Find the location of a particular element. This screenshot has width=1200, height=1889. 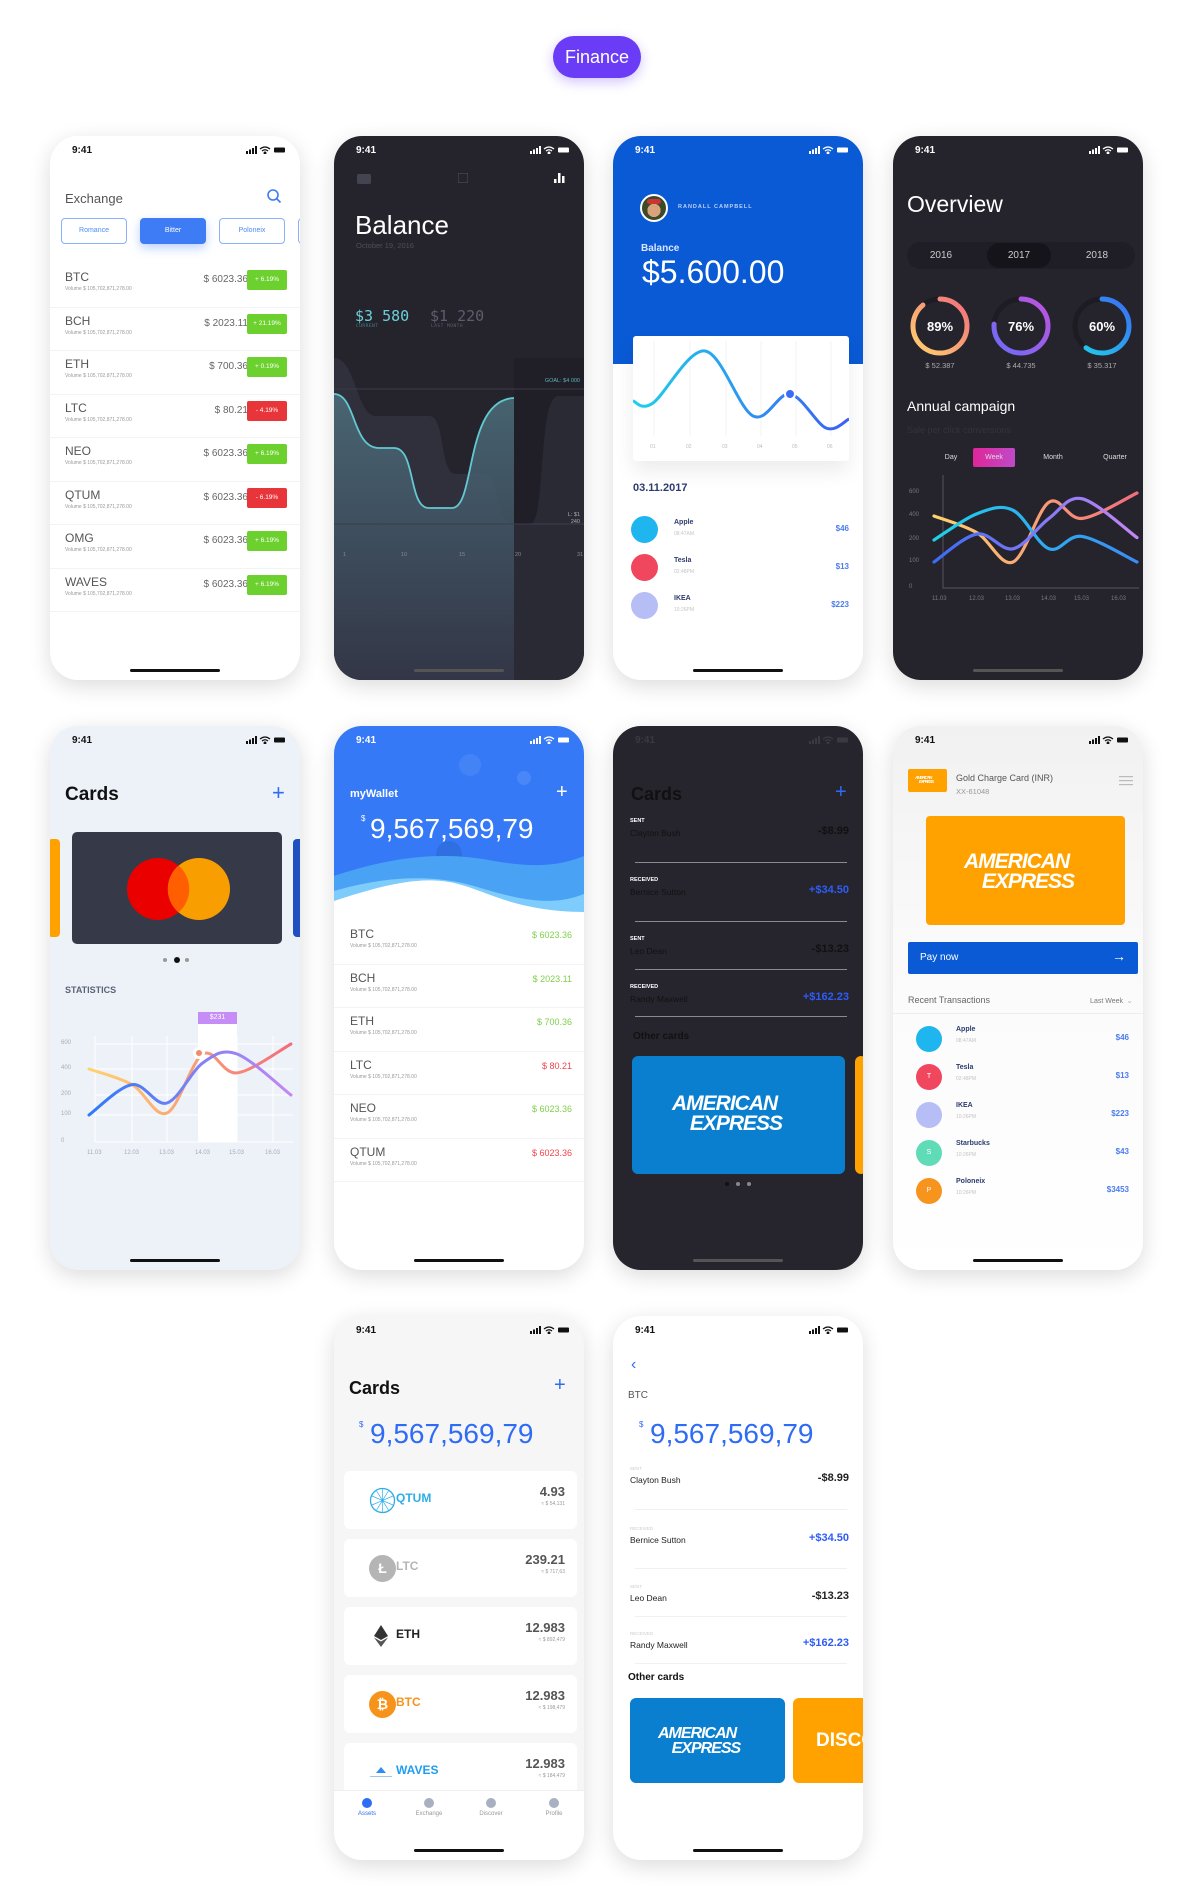

tesla-icon is located at coordinates (644, 567).